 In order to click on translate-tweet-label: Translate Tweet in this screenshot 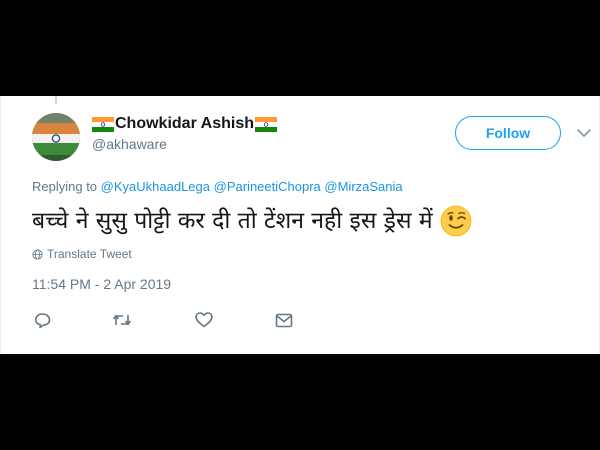, I will do `click(89, 254)`.